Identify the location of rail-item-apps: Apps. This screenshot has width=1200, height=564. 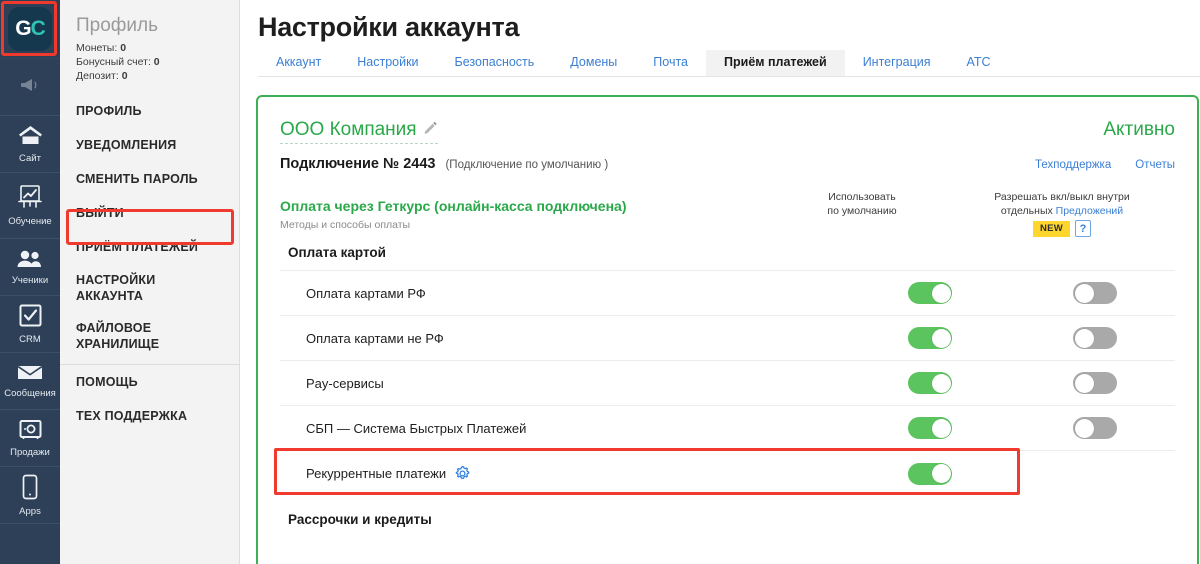
(30, 494).